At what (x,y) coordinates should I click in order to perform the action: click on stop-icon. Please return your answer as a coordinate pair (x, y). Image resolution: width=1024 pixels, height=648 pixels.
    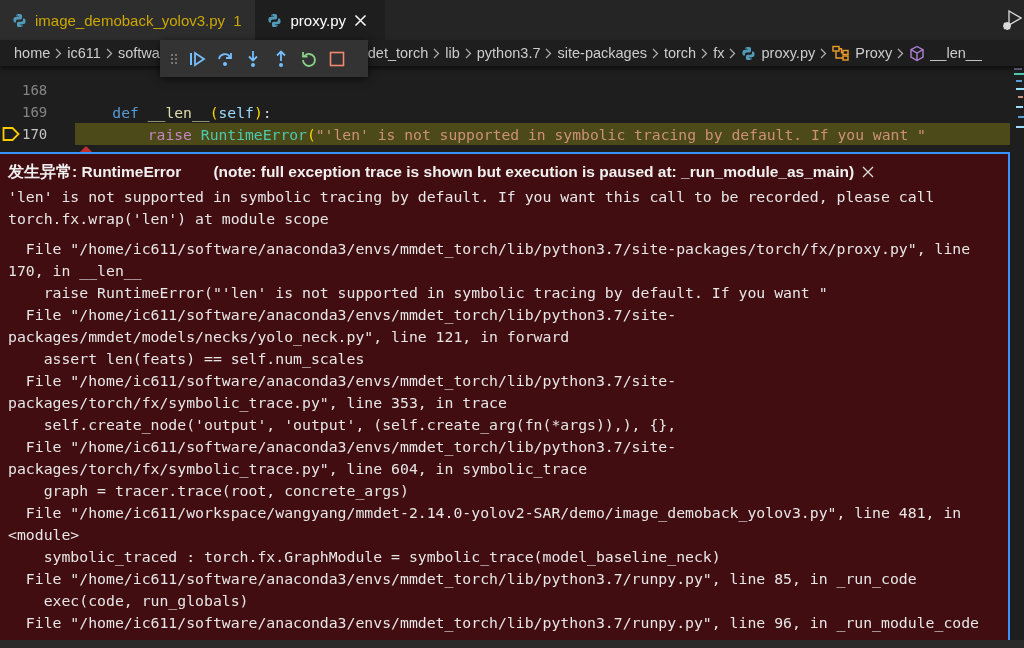
    Looking at the image, I should click on (337, 58).